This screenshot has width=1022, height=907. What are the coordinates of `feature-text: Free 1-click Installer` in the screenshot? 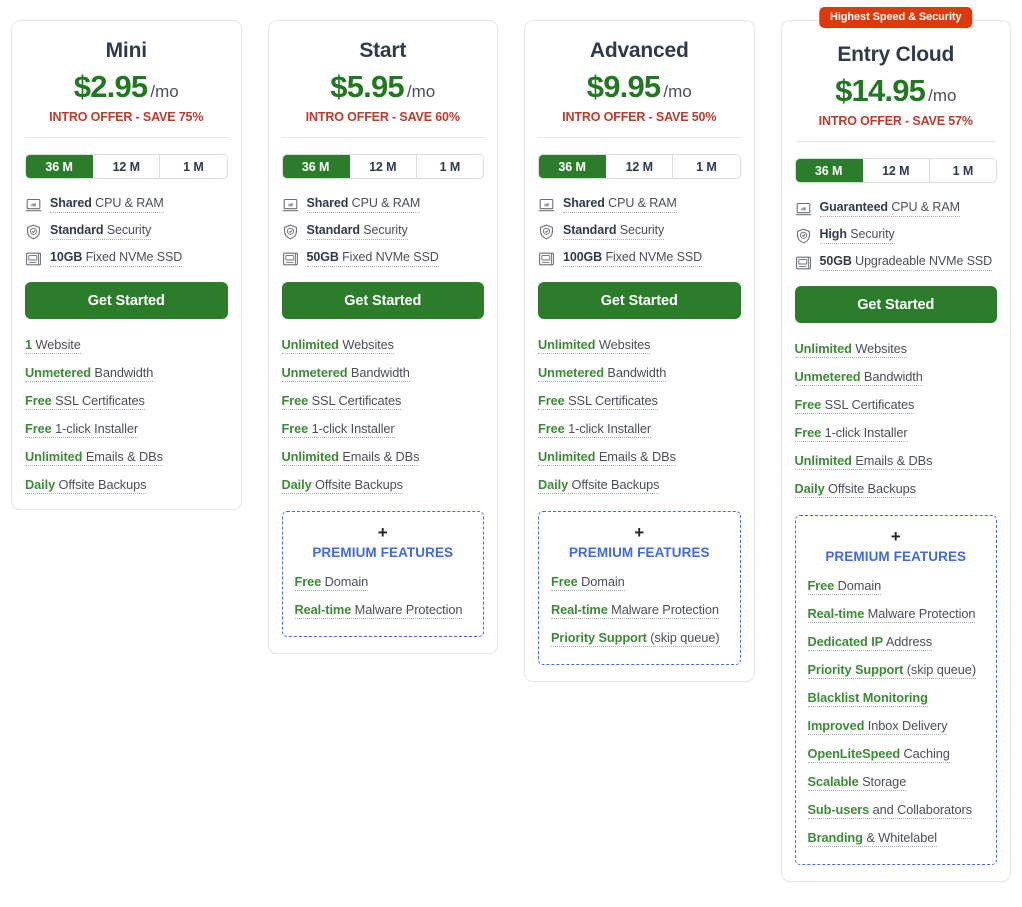 It's located at (82, 429).